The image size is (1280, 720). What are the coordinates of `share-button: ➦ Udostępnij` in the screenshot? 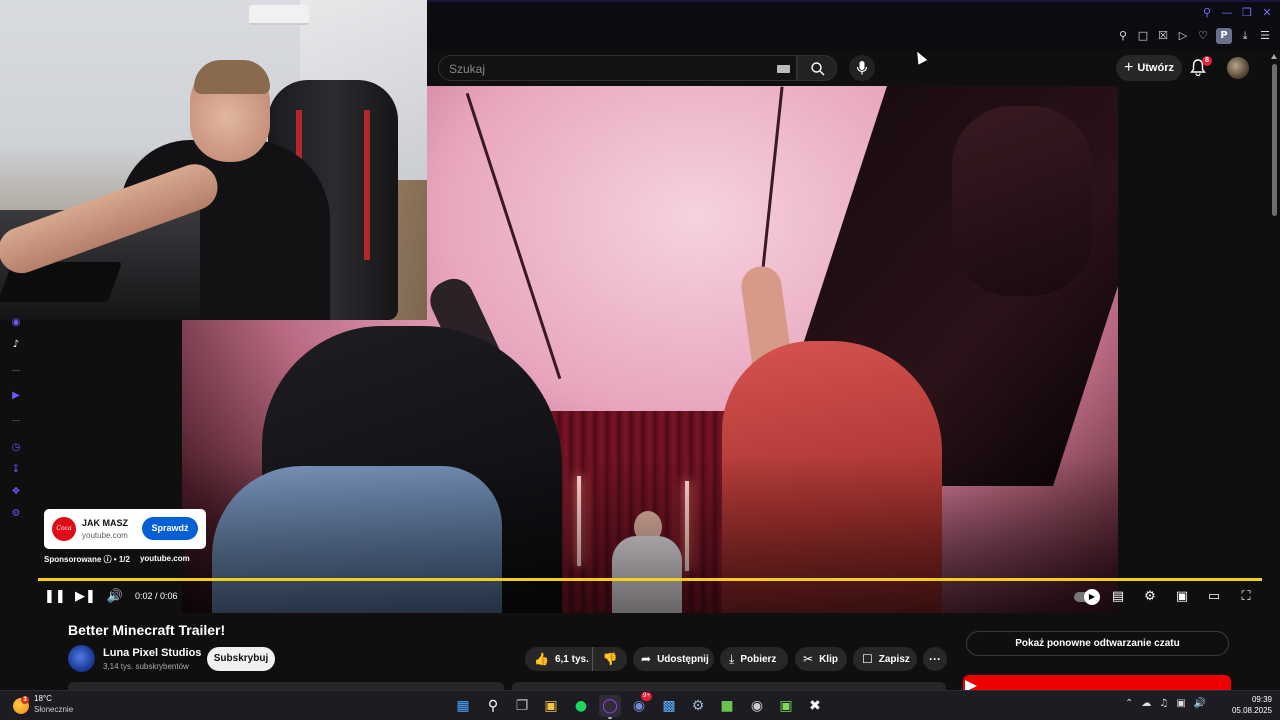 It's located at (673, 659).